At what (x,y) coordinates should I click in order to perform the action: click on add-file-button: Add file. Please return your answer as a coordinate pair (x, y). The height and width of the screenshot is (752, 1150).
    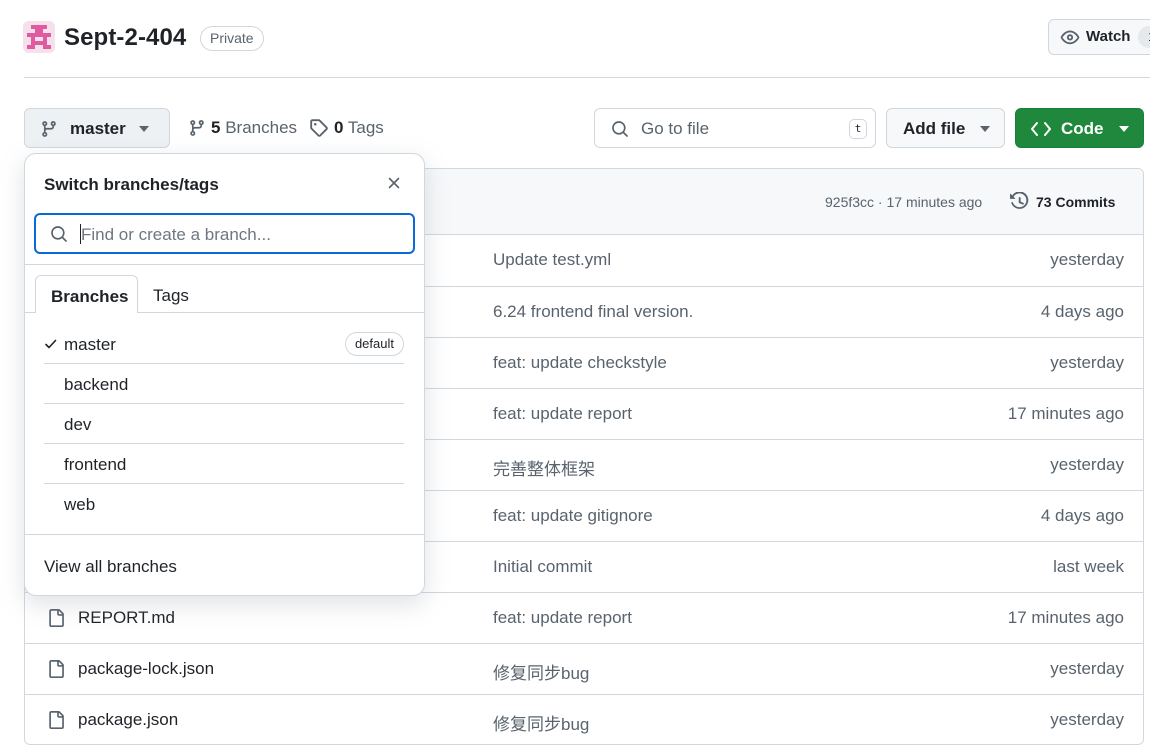
    Looking at the image, I should click on (945, 128).